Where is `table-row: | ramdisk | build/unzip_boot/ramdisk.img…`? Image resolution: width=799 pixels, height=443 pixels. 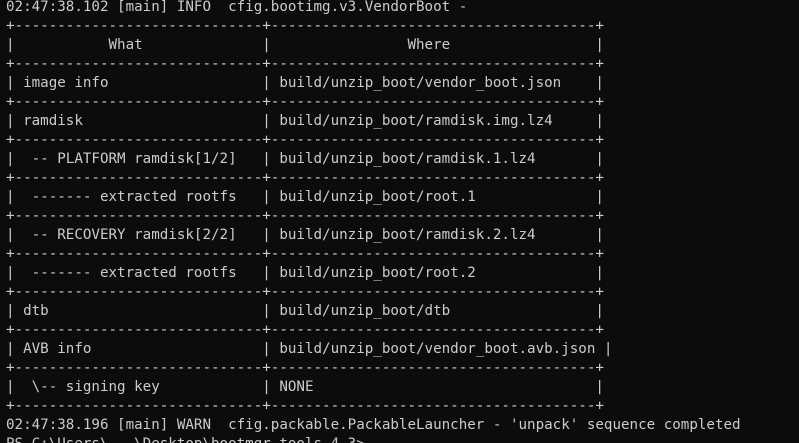
table-row: | ramdisk | build/unzip_boot/ramdisk.img… is located at coordinates (305, 121).